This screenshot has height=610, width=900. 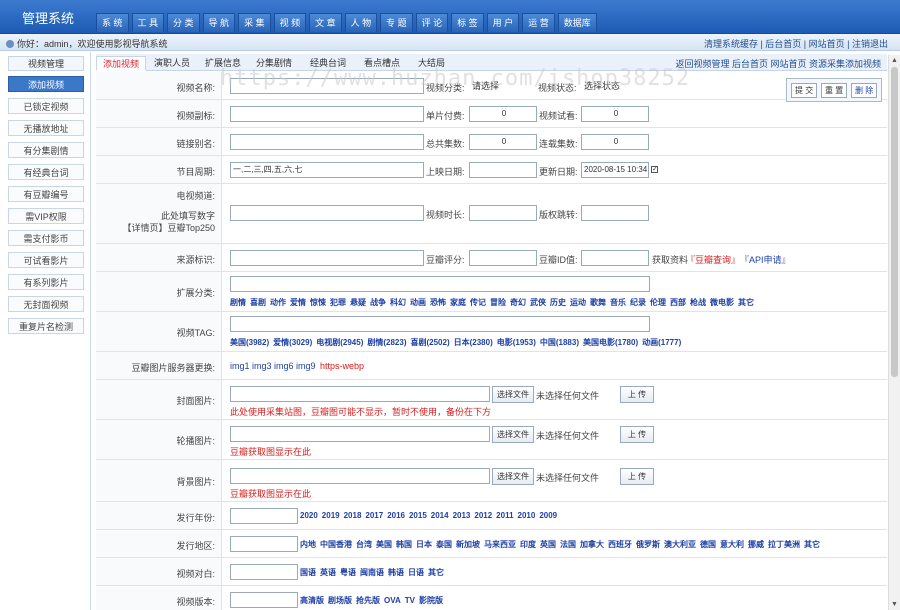 What do you see at coordinates (500, 544) in the screenshot?
I see `tag-link: 马来西亚` at bounding box center [500, 544].